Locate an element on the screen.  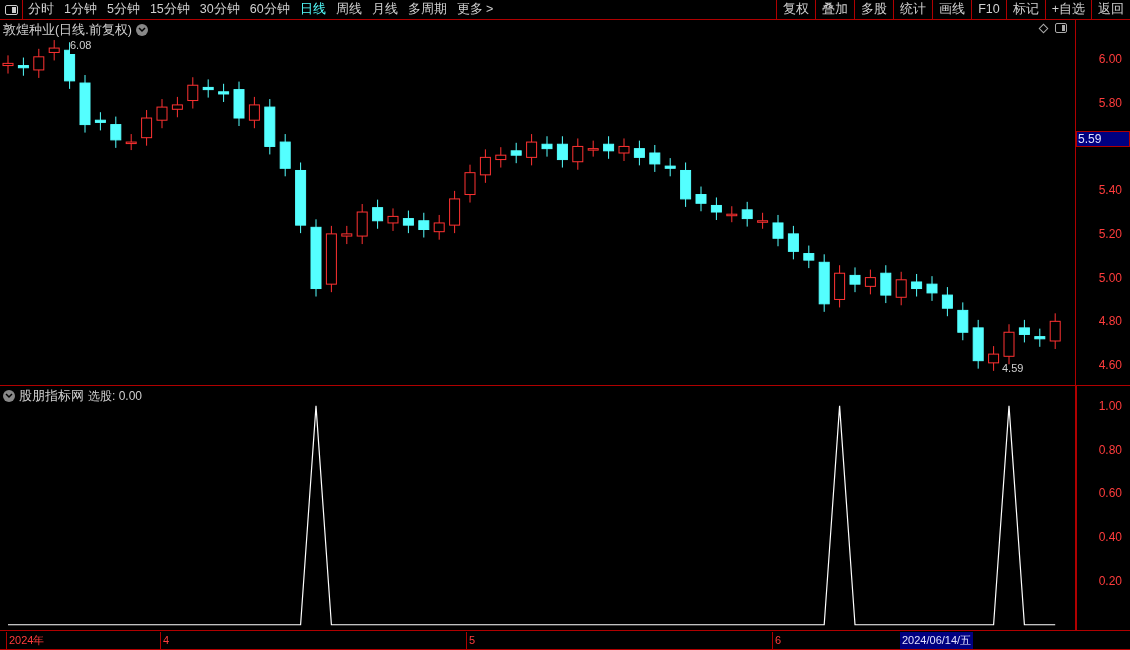
toolbar-button: 复权 is located at coordinates (796, 9).